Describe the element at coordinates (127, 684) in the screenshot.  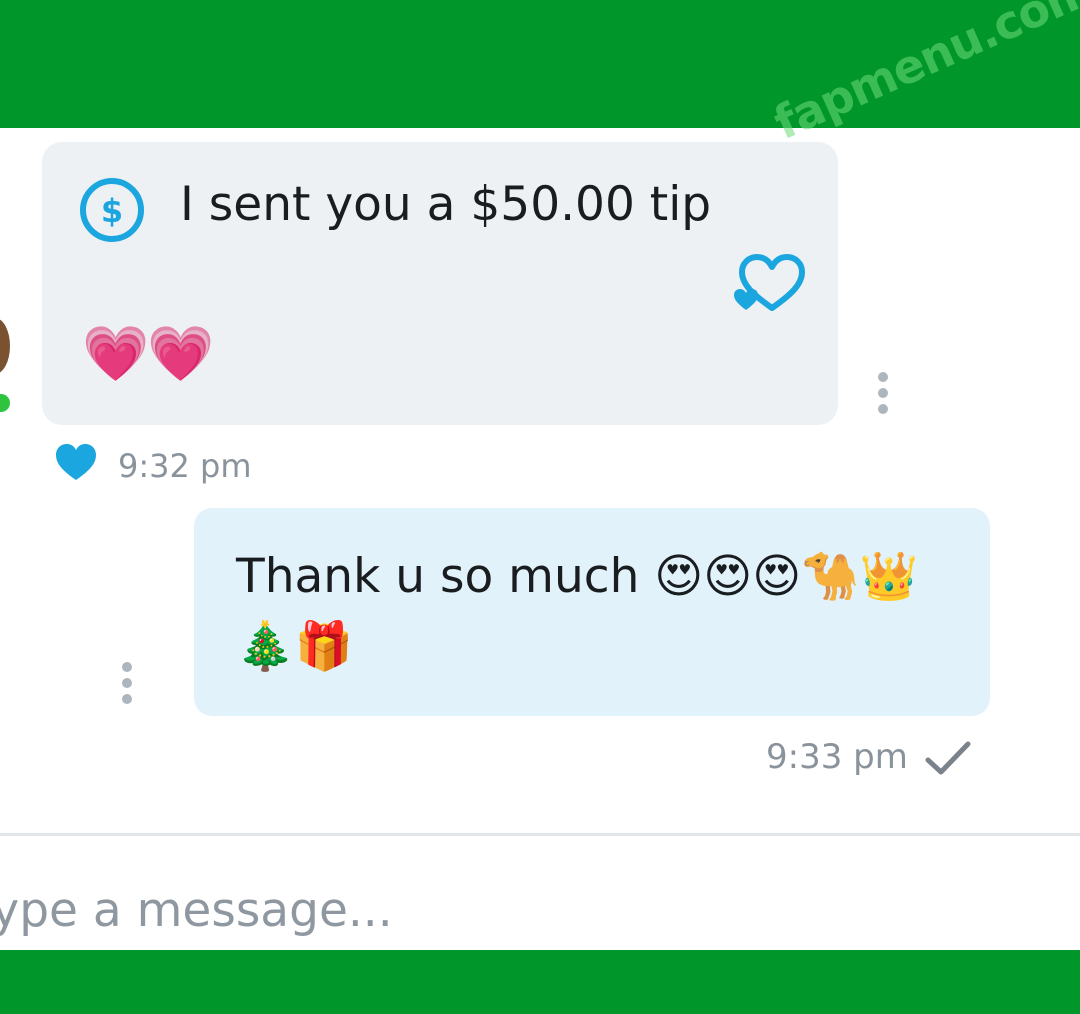
I see `sent-more-icon` at that location.